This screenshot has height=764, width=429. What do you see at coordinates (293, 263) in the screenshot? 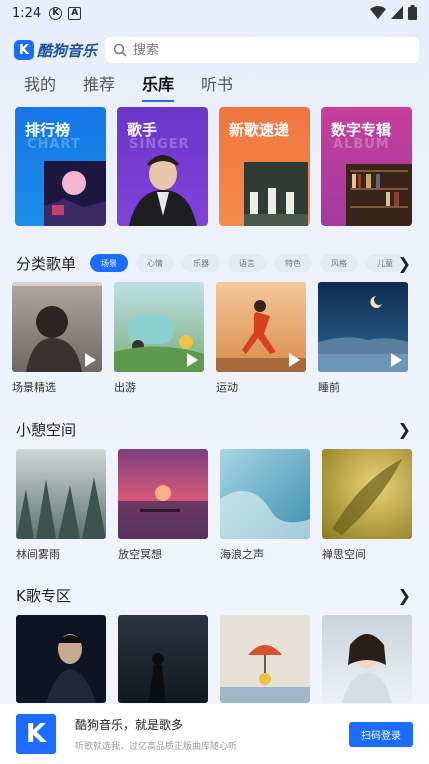
I see `chip-feature: 特色` at bounding box center [293, 263].